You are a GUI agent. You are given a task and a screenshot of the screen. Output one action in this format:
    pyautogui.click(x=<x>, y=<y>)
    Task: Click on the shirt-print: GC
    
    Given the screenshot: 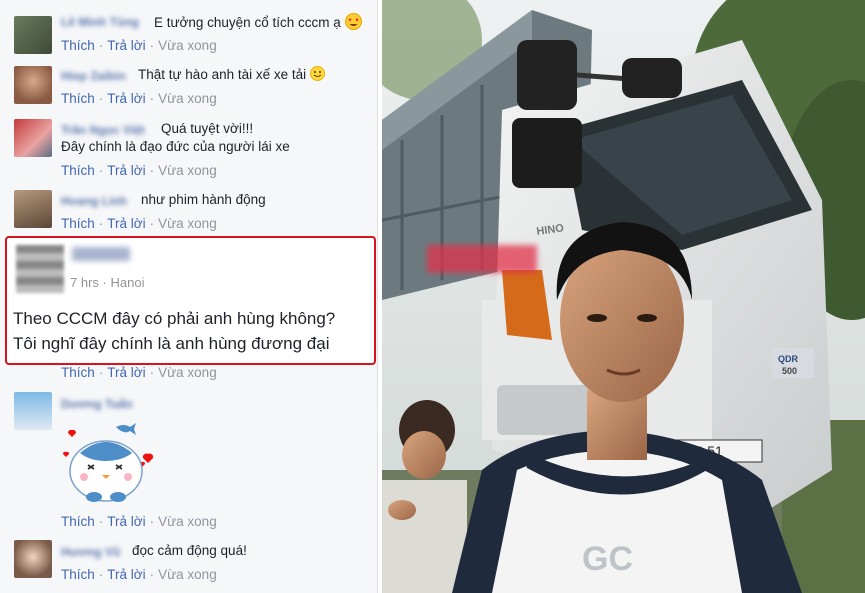 What is the action you would take?
    pyautogui.click(x=607, y=559)
    